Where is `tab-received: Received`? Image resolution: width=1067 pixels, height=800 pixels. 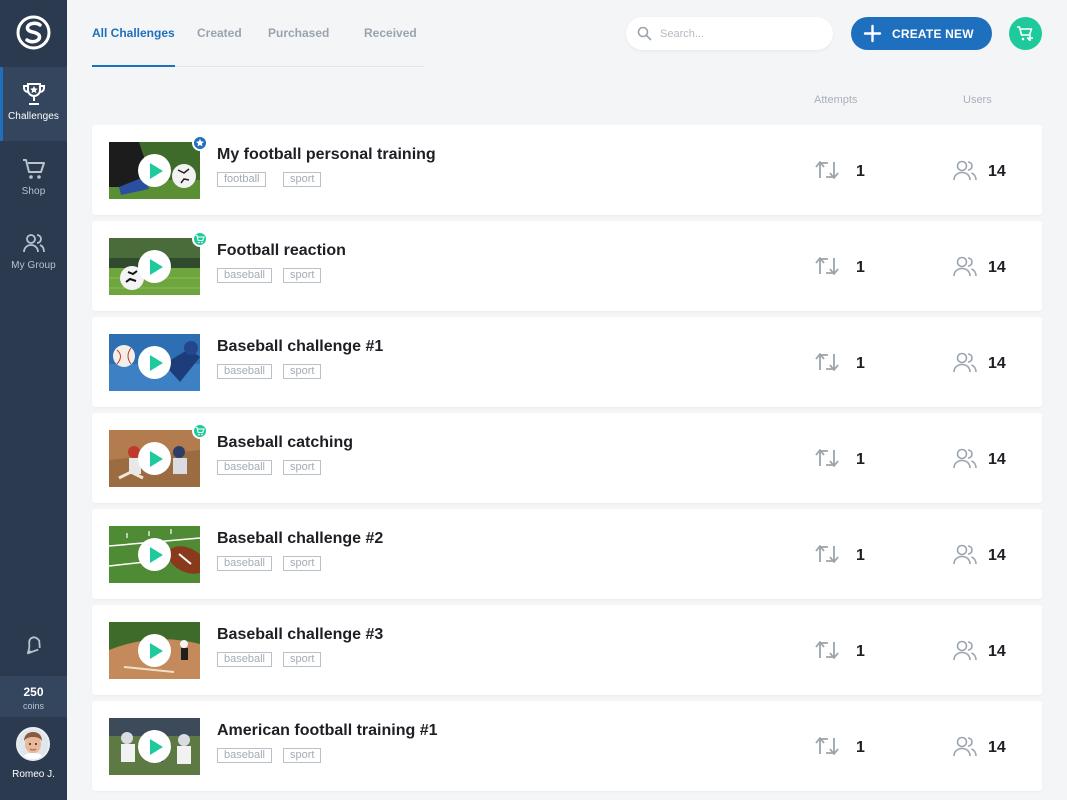
tab-received: Received is located at coordinates (390, 33).